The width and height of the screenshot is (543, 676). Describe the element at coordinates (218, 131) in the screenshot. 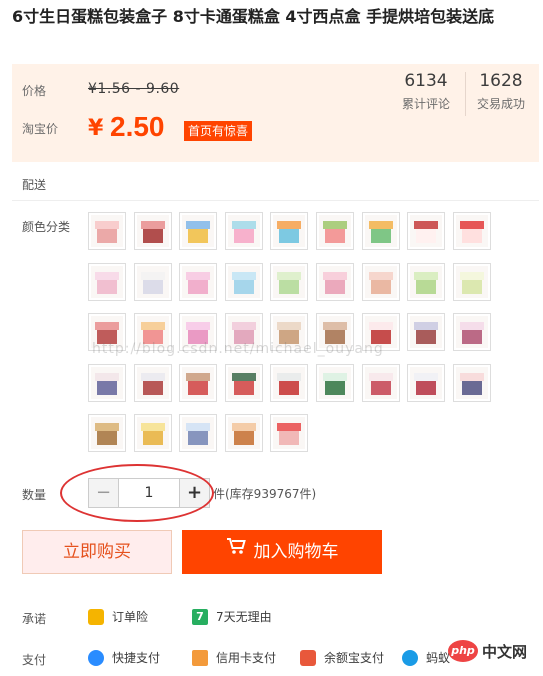

I see `promo-tag: 首页有惊喜` at that location.